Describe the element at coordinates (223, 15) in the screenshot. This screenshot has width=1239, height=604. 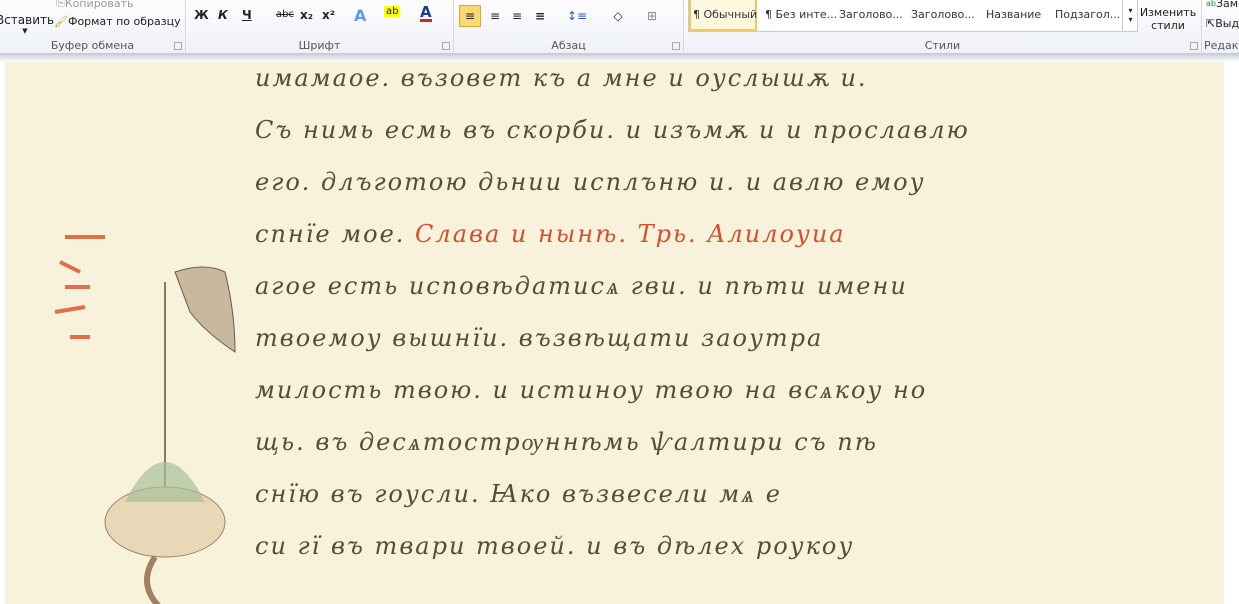
I see `italic-button: К` at that location.